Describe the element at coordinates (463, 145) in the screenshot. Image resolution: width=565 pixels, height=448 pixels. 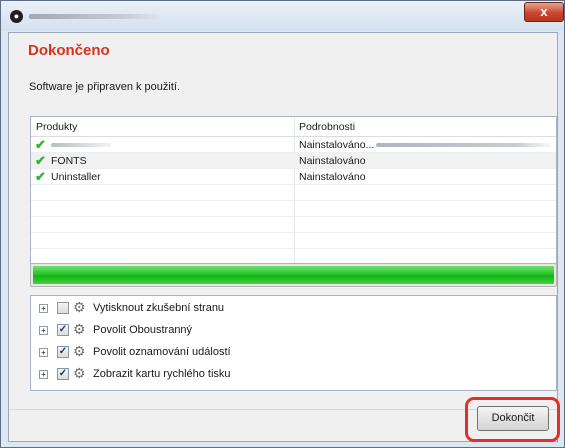
I see `redacted-status-detail` at that location.